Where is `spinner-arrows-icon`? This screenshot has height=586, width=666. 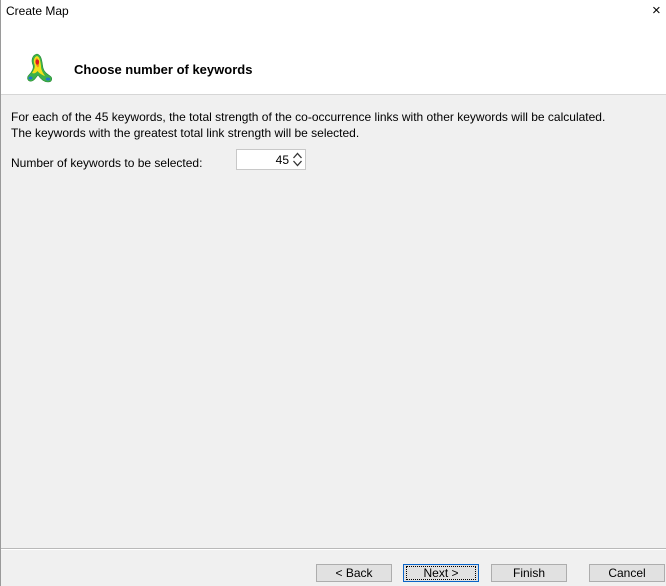 spinner-arrows-icon is located at coordinates (297, 159).